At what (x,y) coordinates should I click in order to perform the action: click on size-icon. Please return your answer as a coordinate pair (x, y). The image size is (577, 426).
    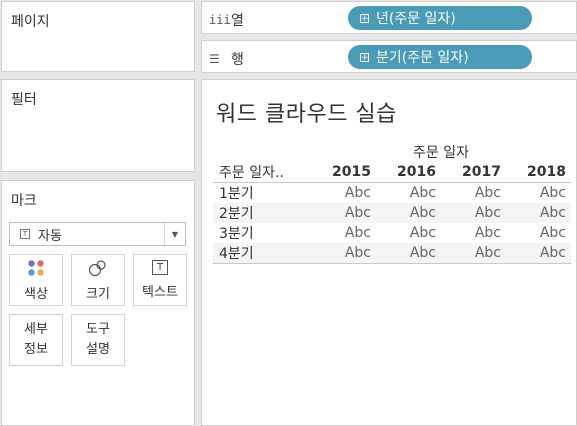
    Looking at the image, I should click on (97, 267).